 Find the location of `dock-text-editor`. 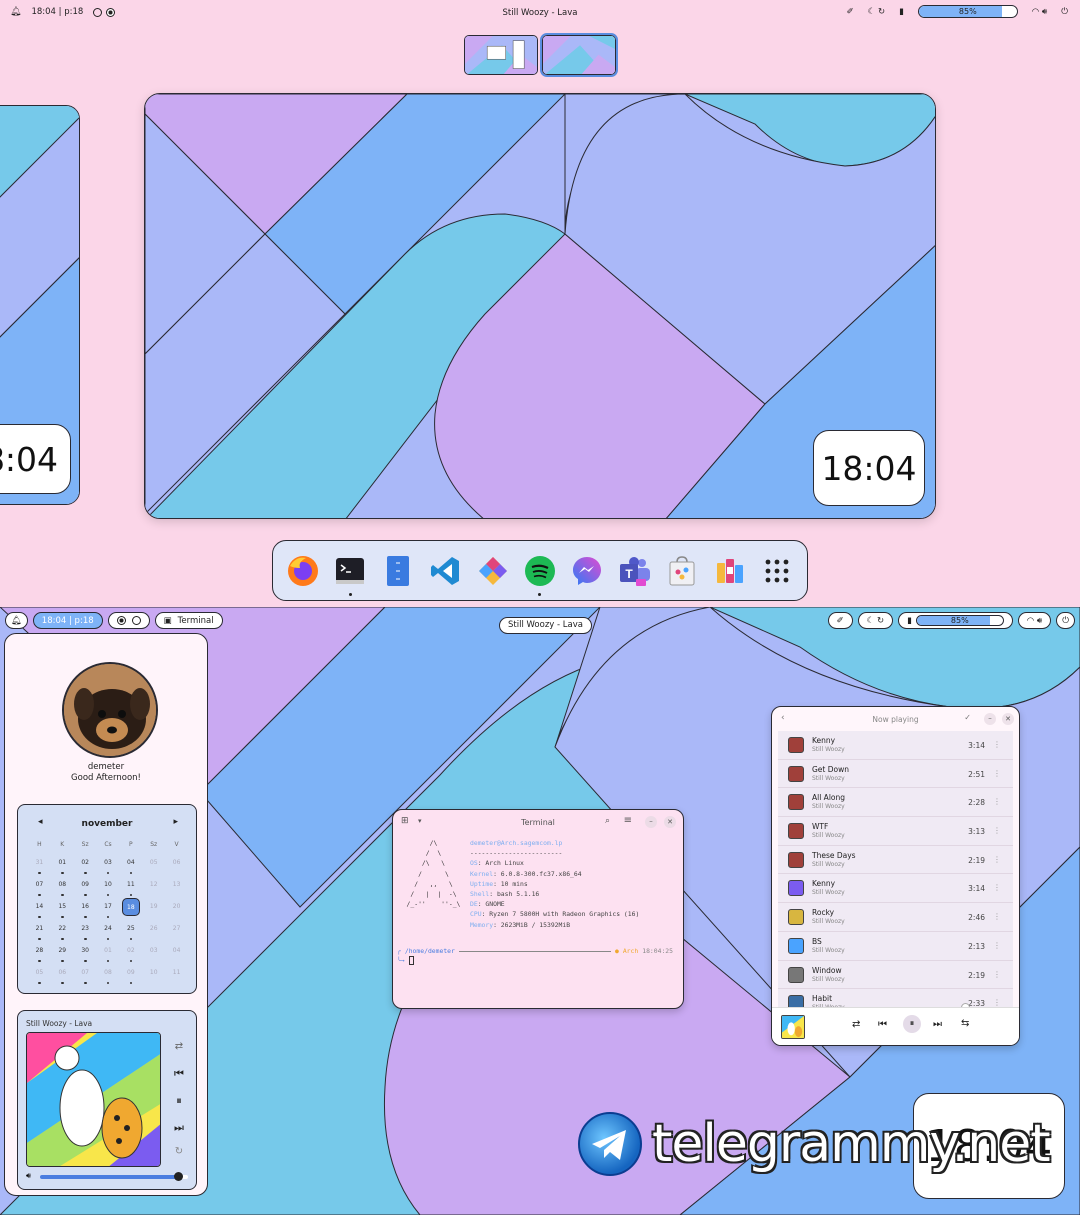

dock-text-editor is located at coordinates (398, 571).